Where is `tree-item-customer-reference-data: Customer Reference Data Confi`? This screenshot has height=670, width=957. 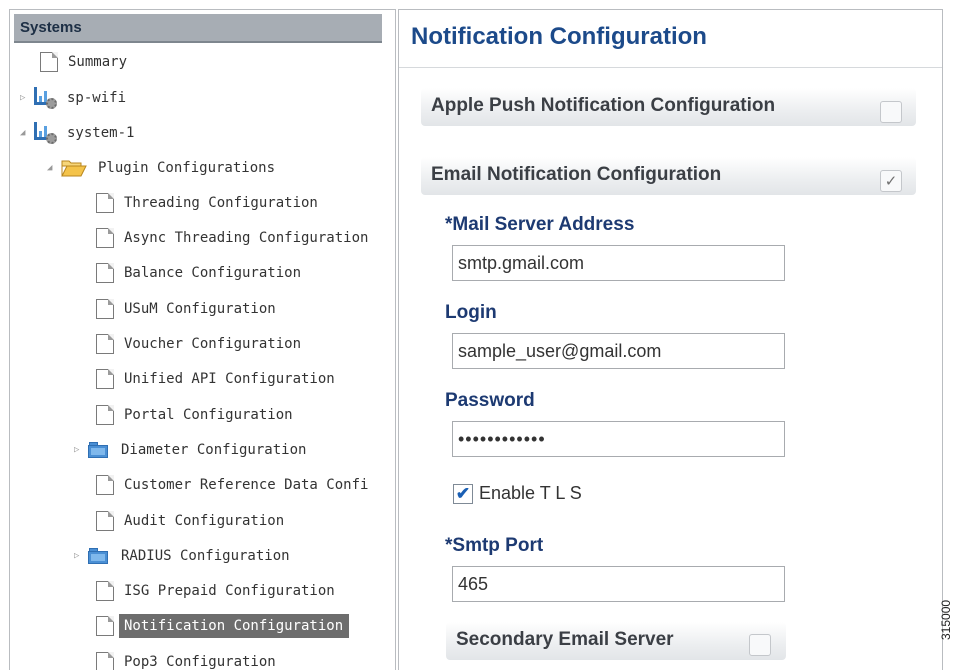 tree-item-customer-reference-data: Customer Reference Data Confi is located at coordinates (235, 485).